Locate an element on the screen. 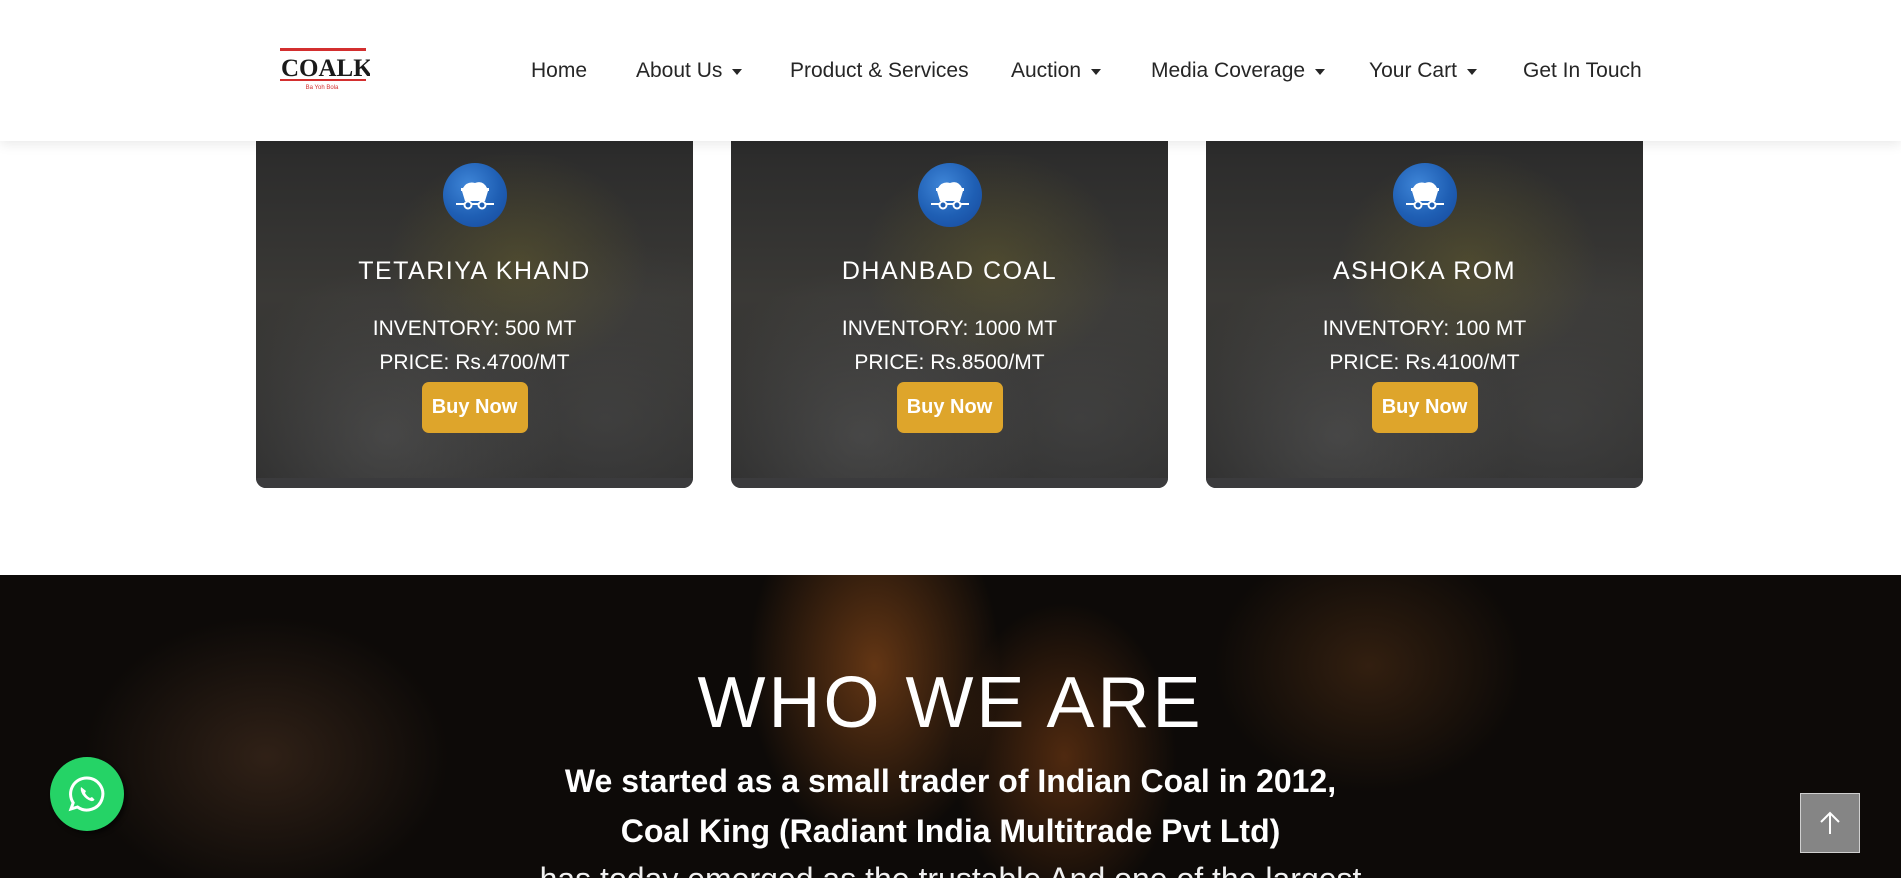 The image size is (1901, 878). nav-products-services-label: Product & Services is located at coordinates (879, 70).